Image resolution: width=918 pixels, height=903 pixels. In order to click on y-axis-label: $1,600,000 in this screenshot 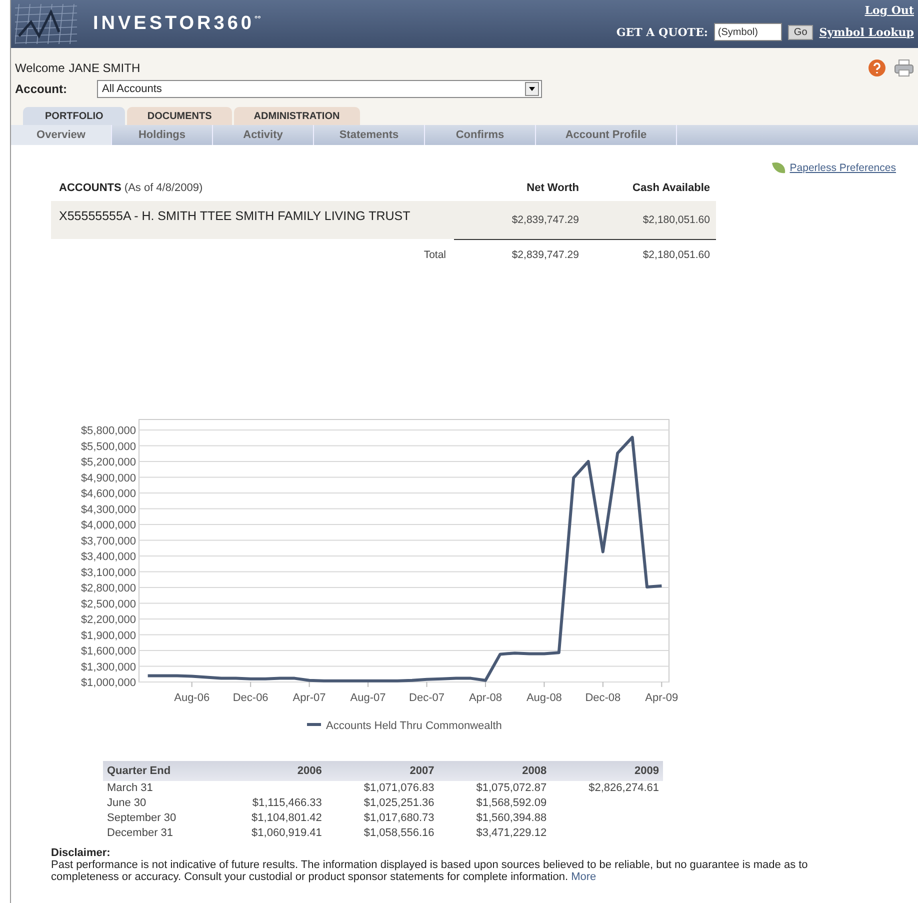, I will do `click(108, 652)`.